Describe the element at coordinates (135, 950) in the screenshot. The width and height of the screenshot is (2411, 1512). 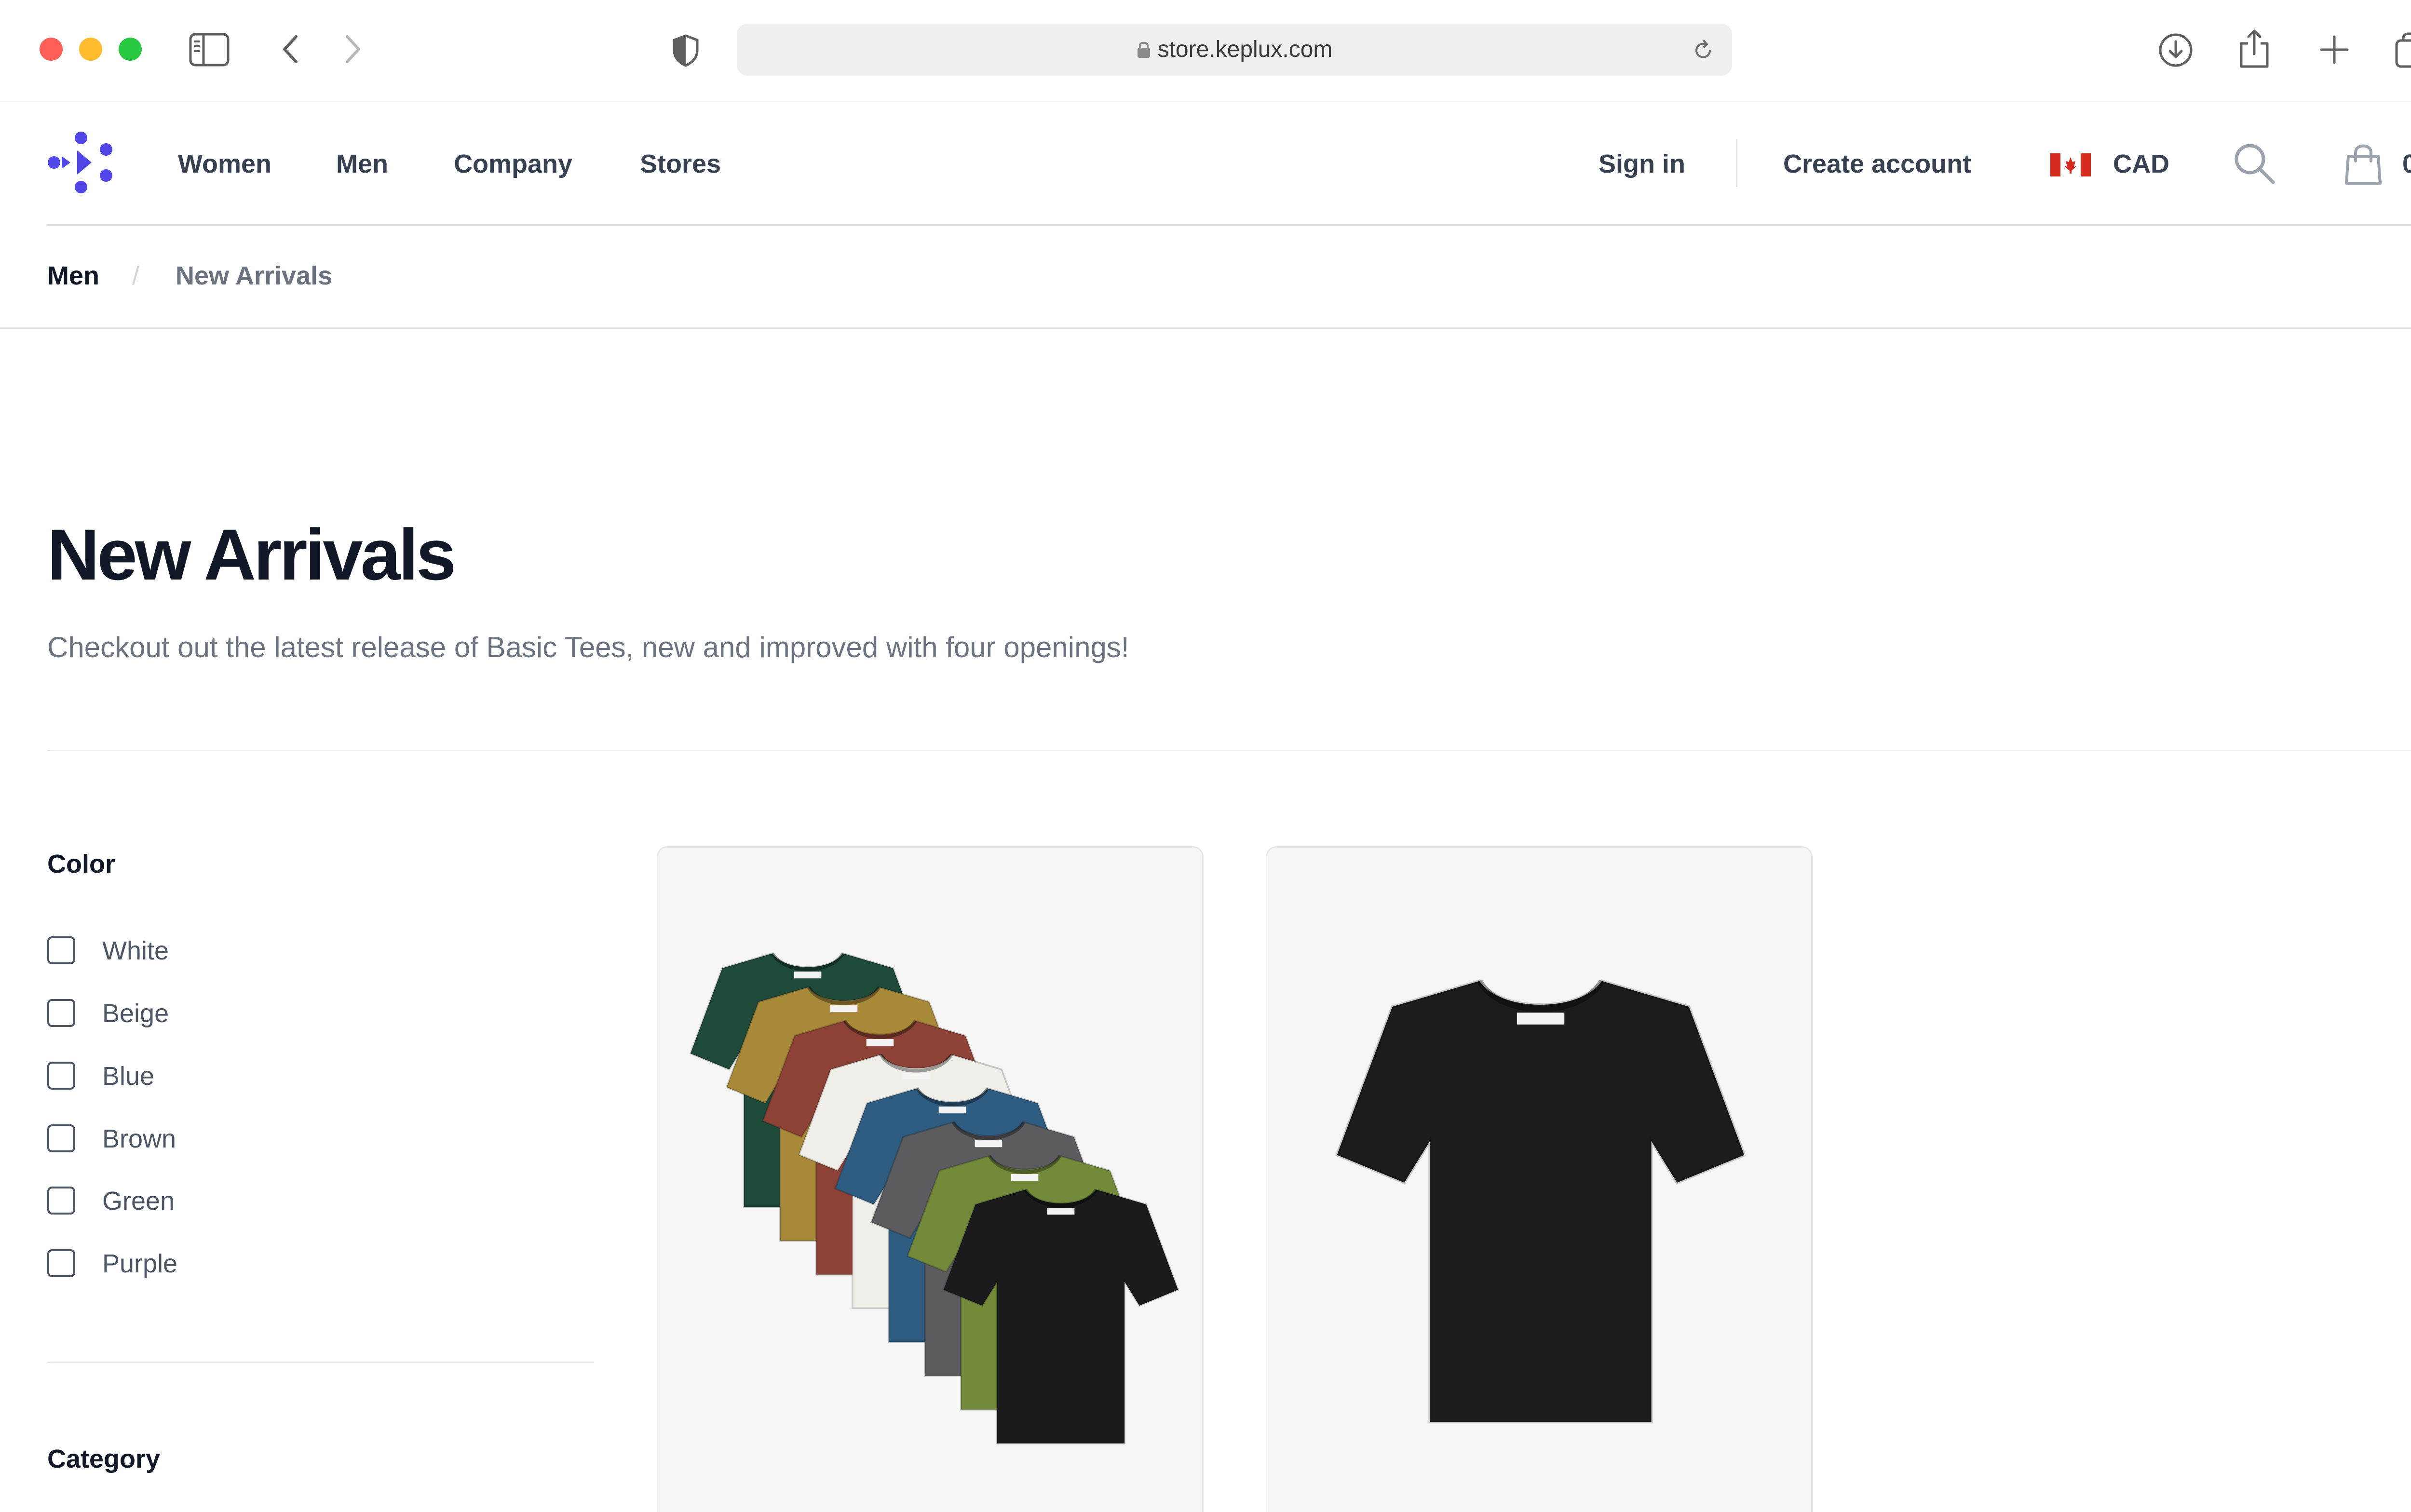
I see `option-label: White` at that location.